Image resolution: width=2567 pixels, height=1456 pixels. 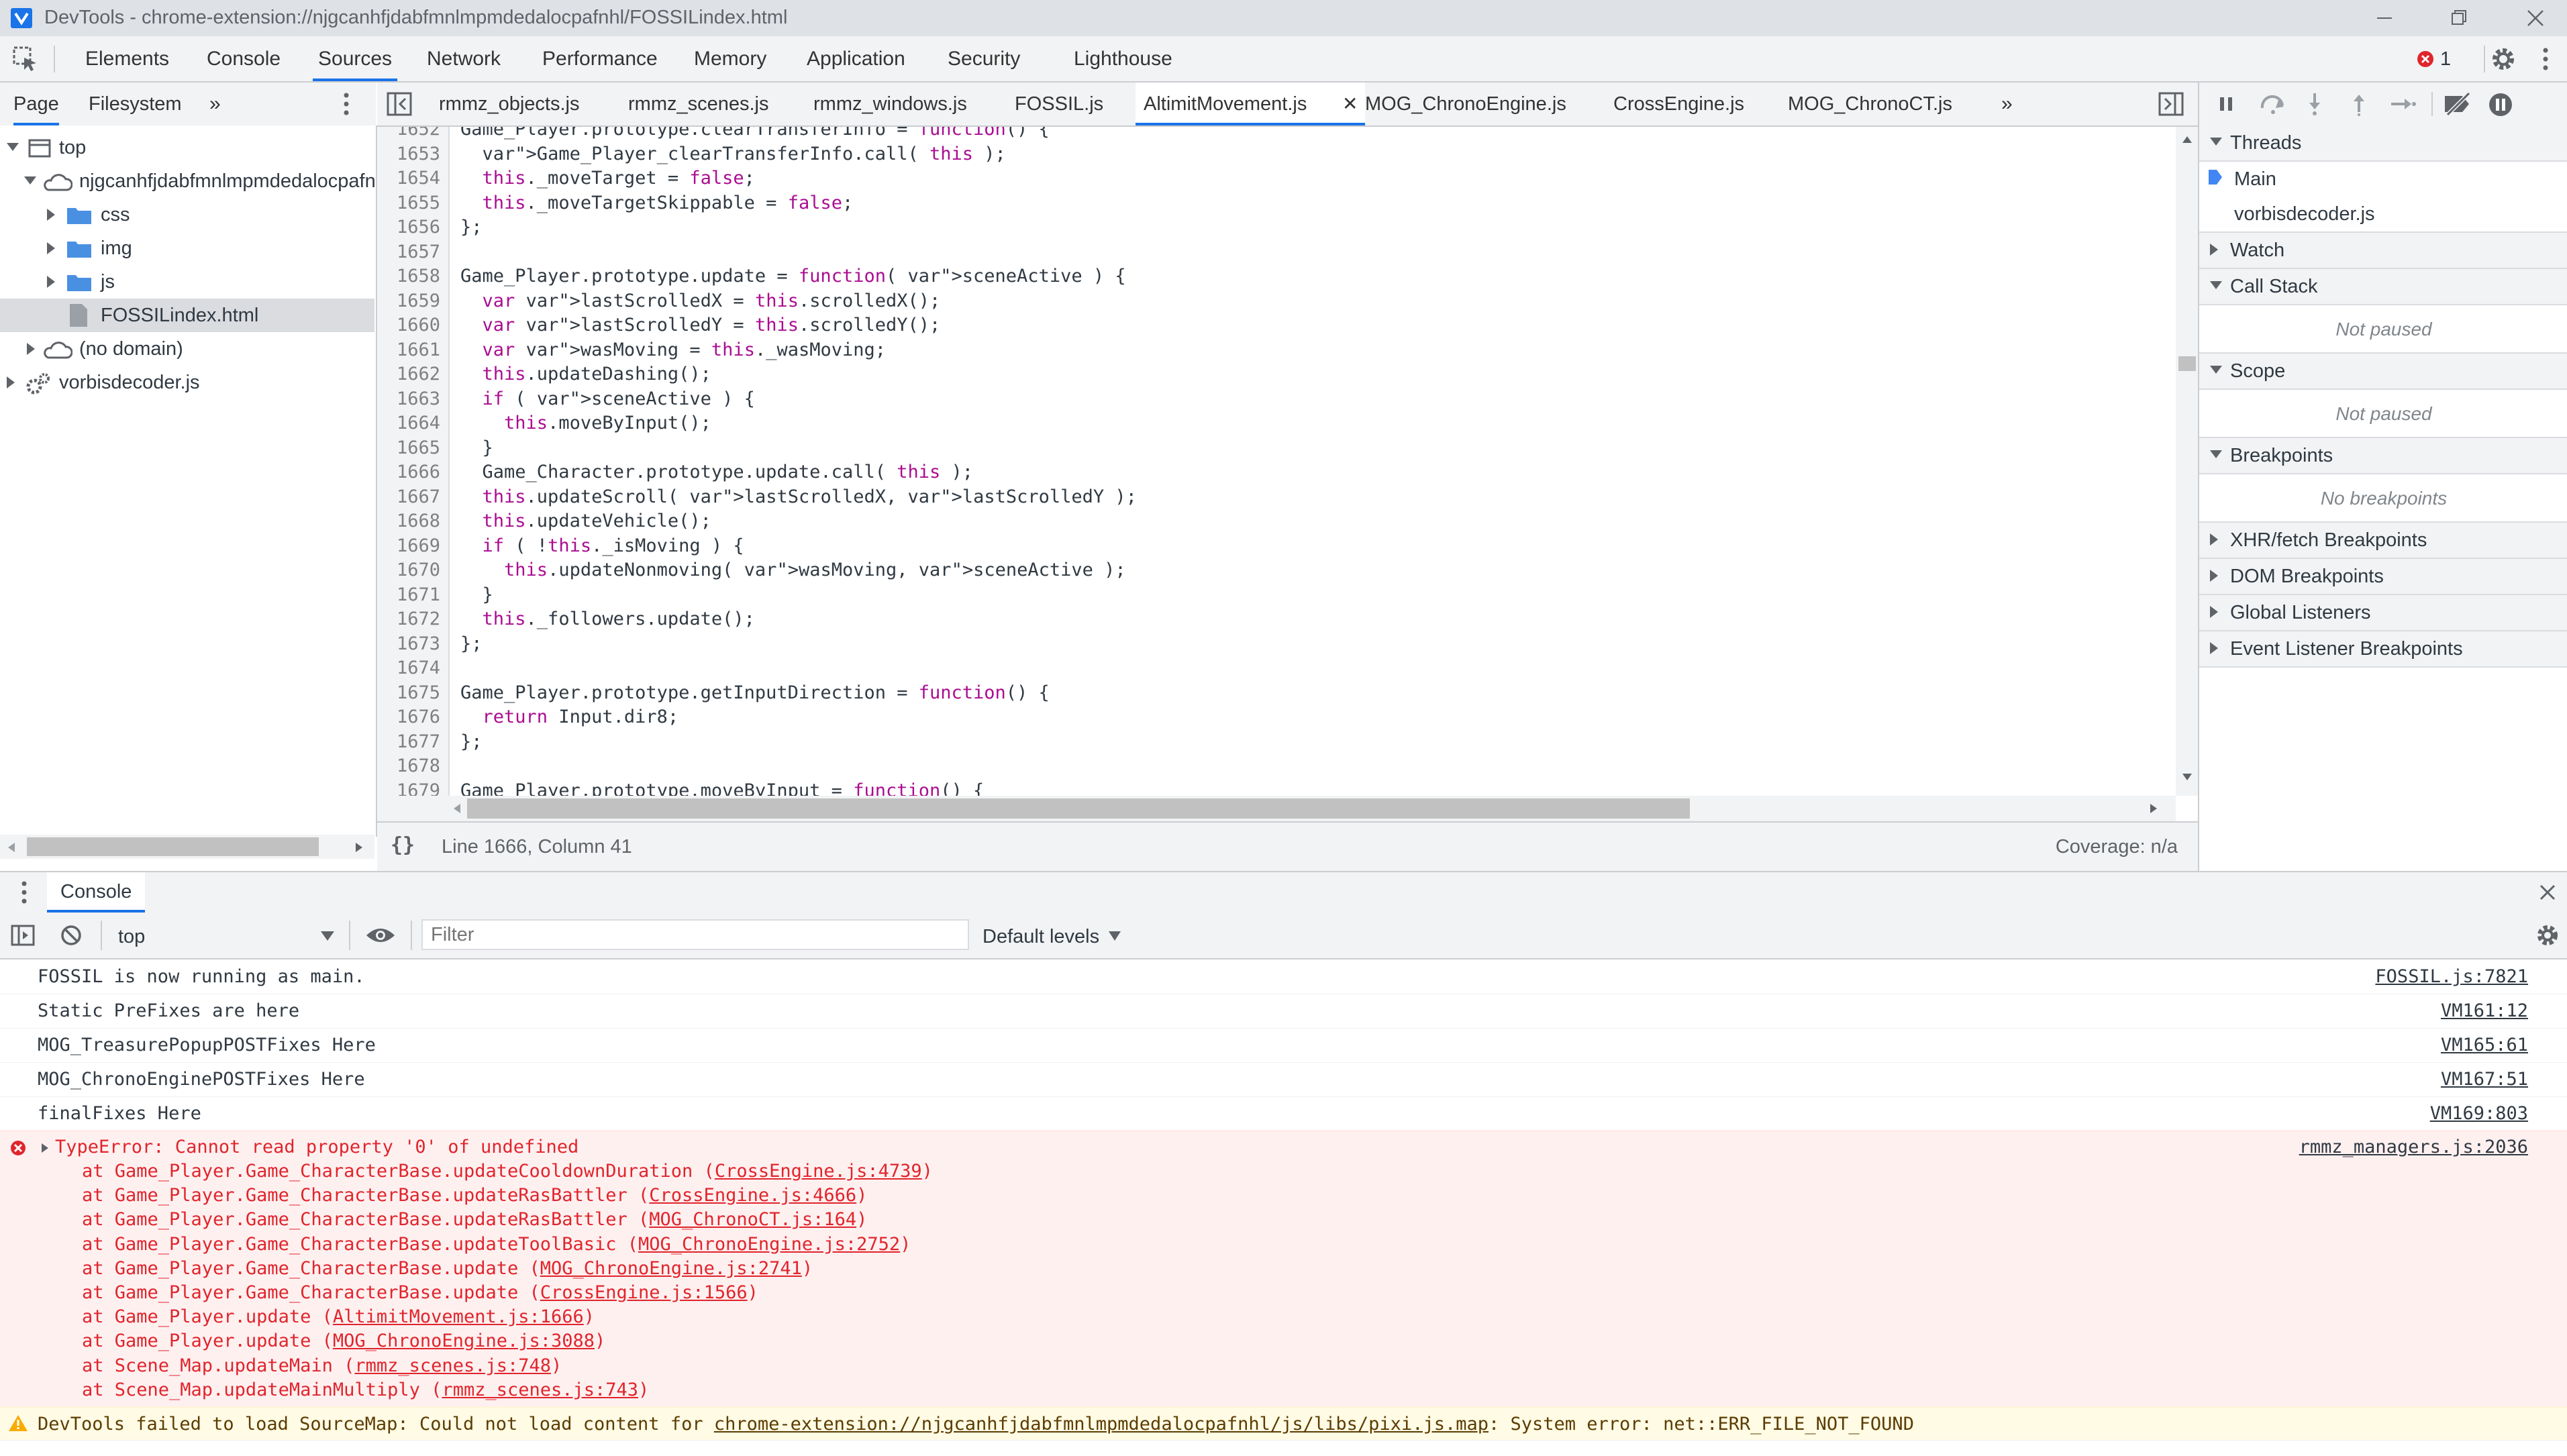 What do you see at coordinates (2547, 935) in the screenshot?
I see `console-settings-gear-icon` at bounding box center [2547, 935].